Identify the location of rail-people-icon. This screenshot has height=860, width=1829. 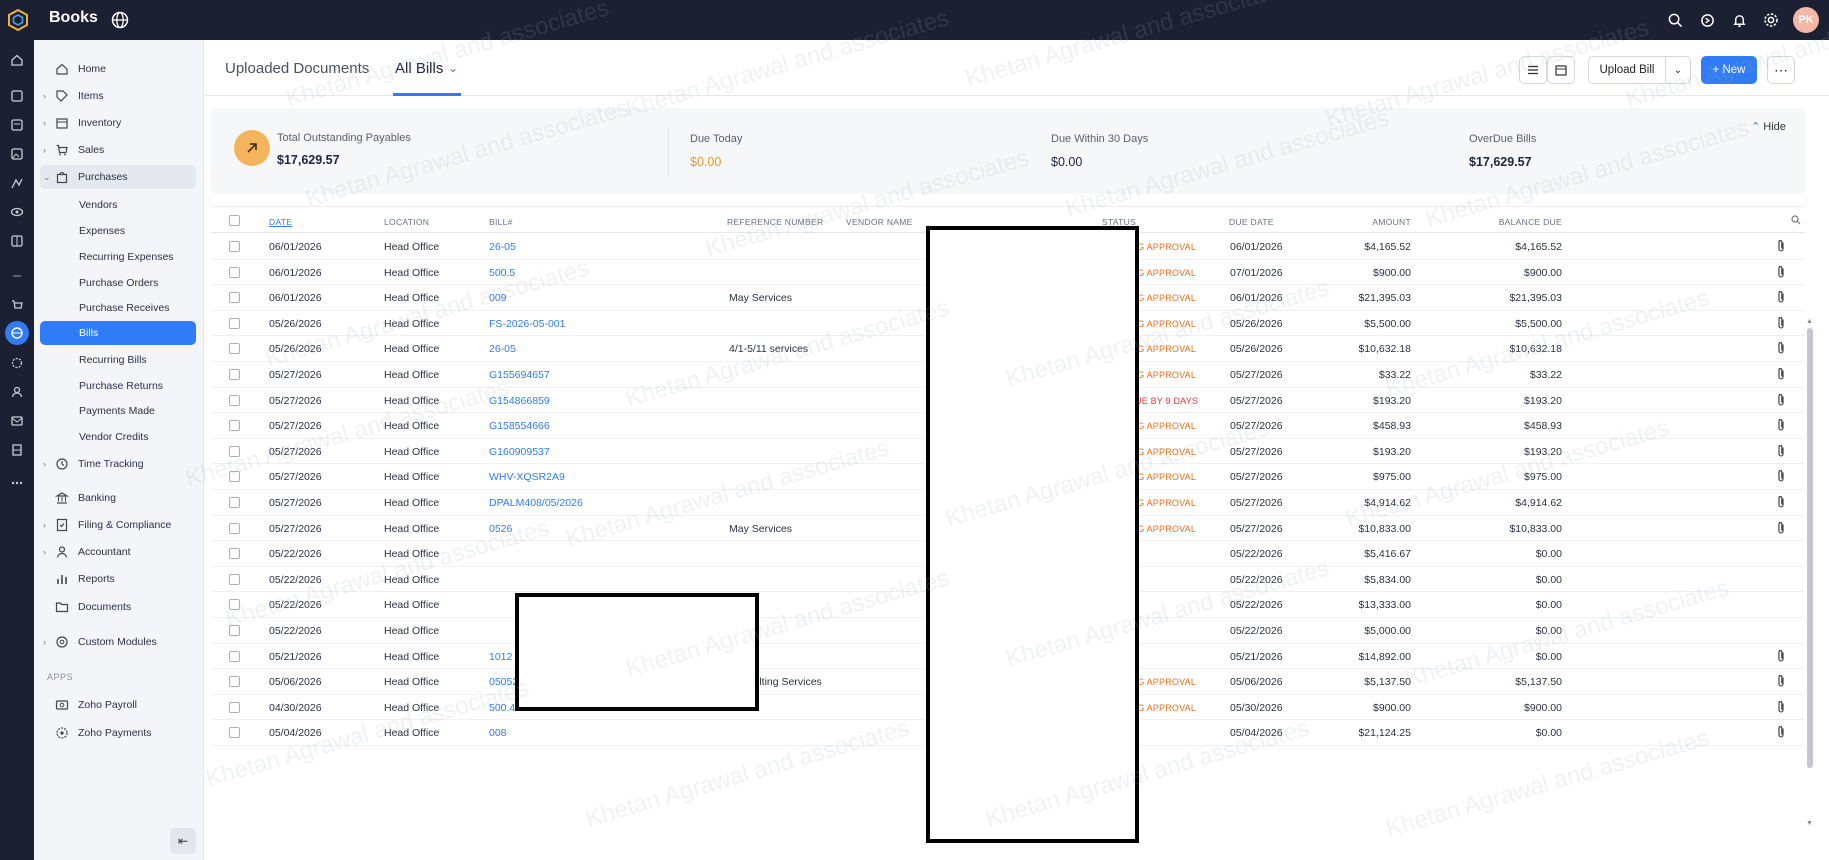
(17, 392).